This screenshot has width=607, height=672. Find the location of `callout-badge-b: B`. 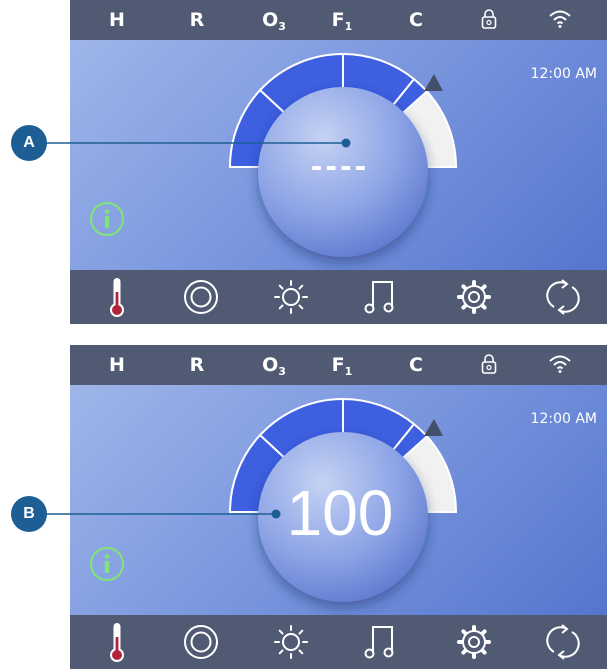

callout-badge-b: B is located at coordinates (29, 514).